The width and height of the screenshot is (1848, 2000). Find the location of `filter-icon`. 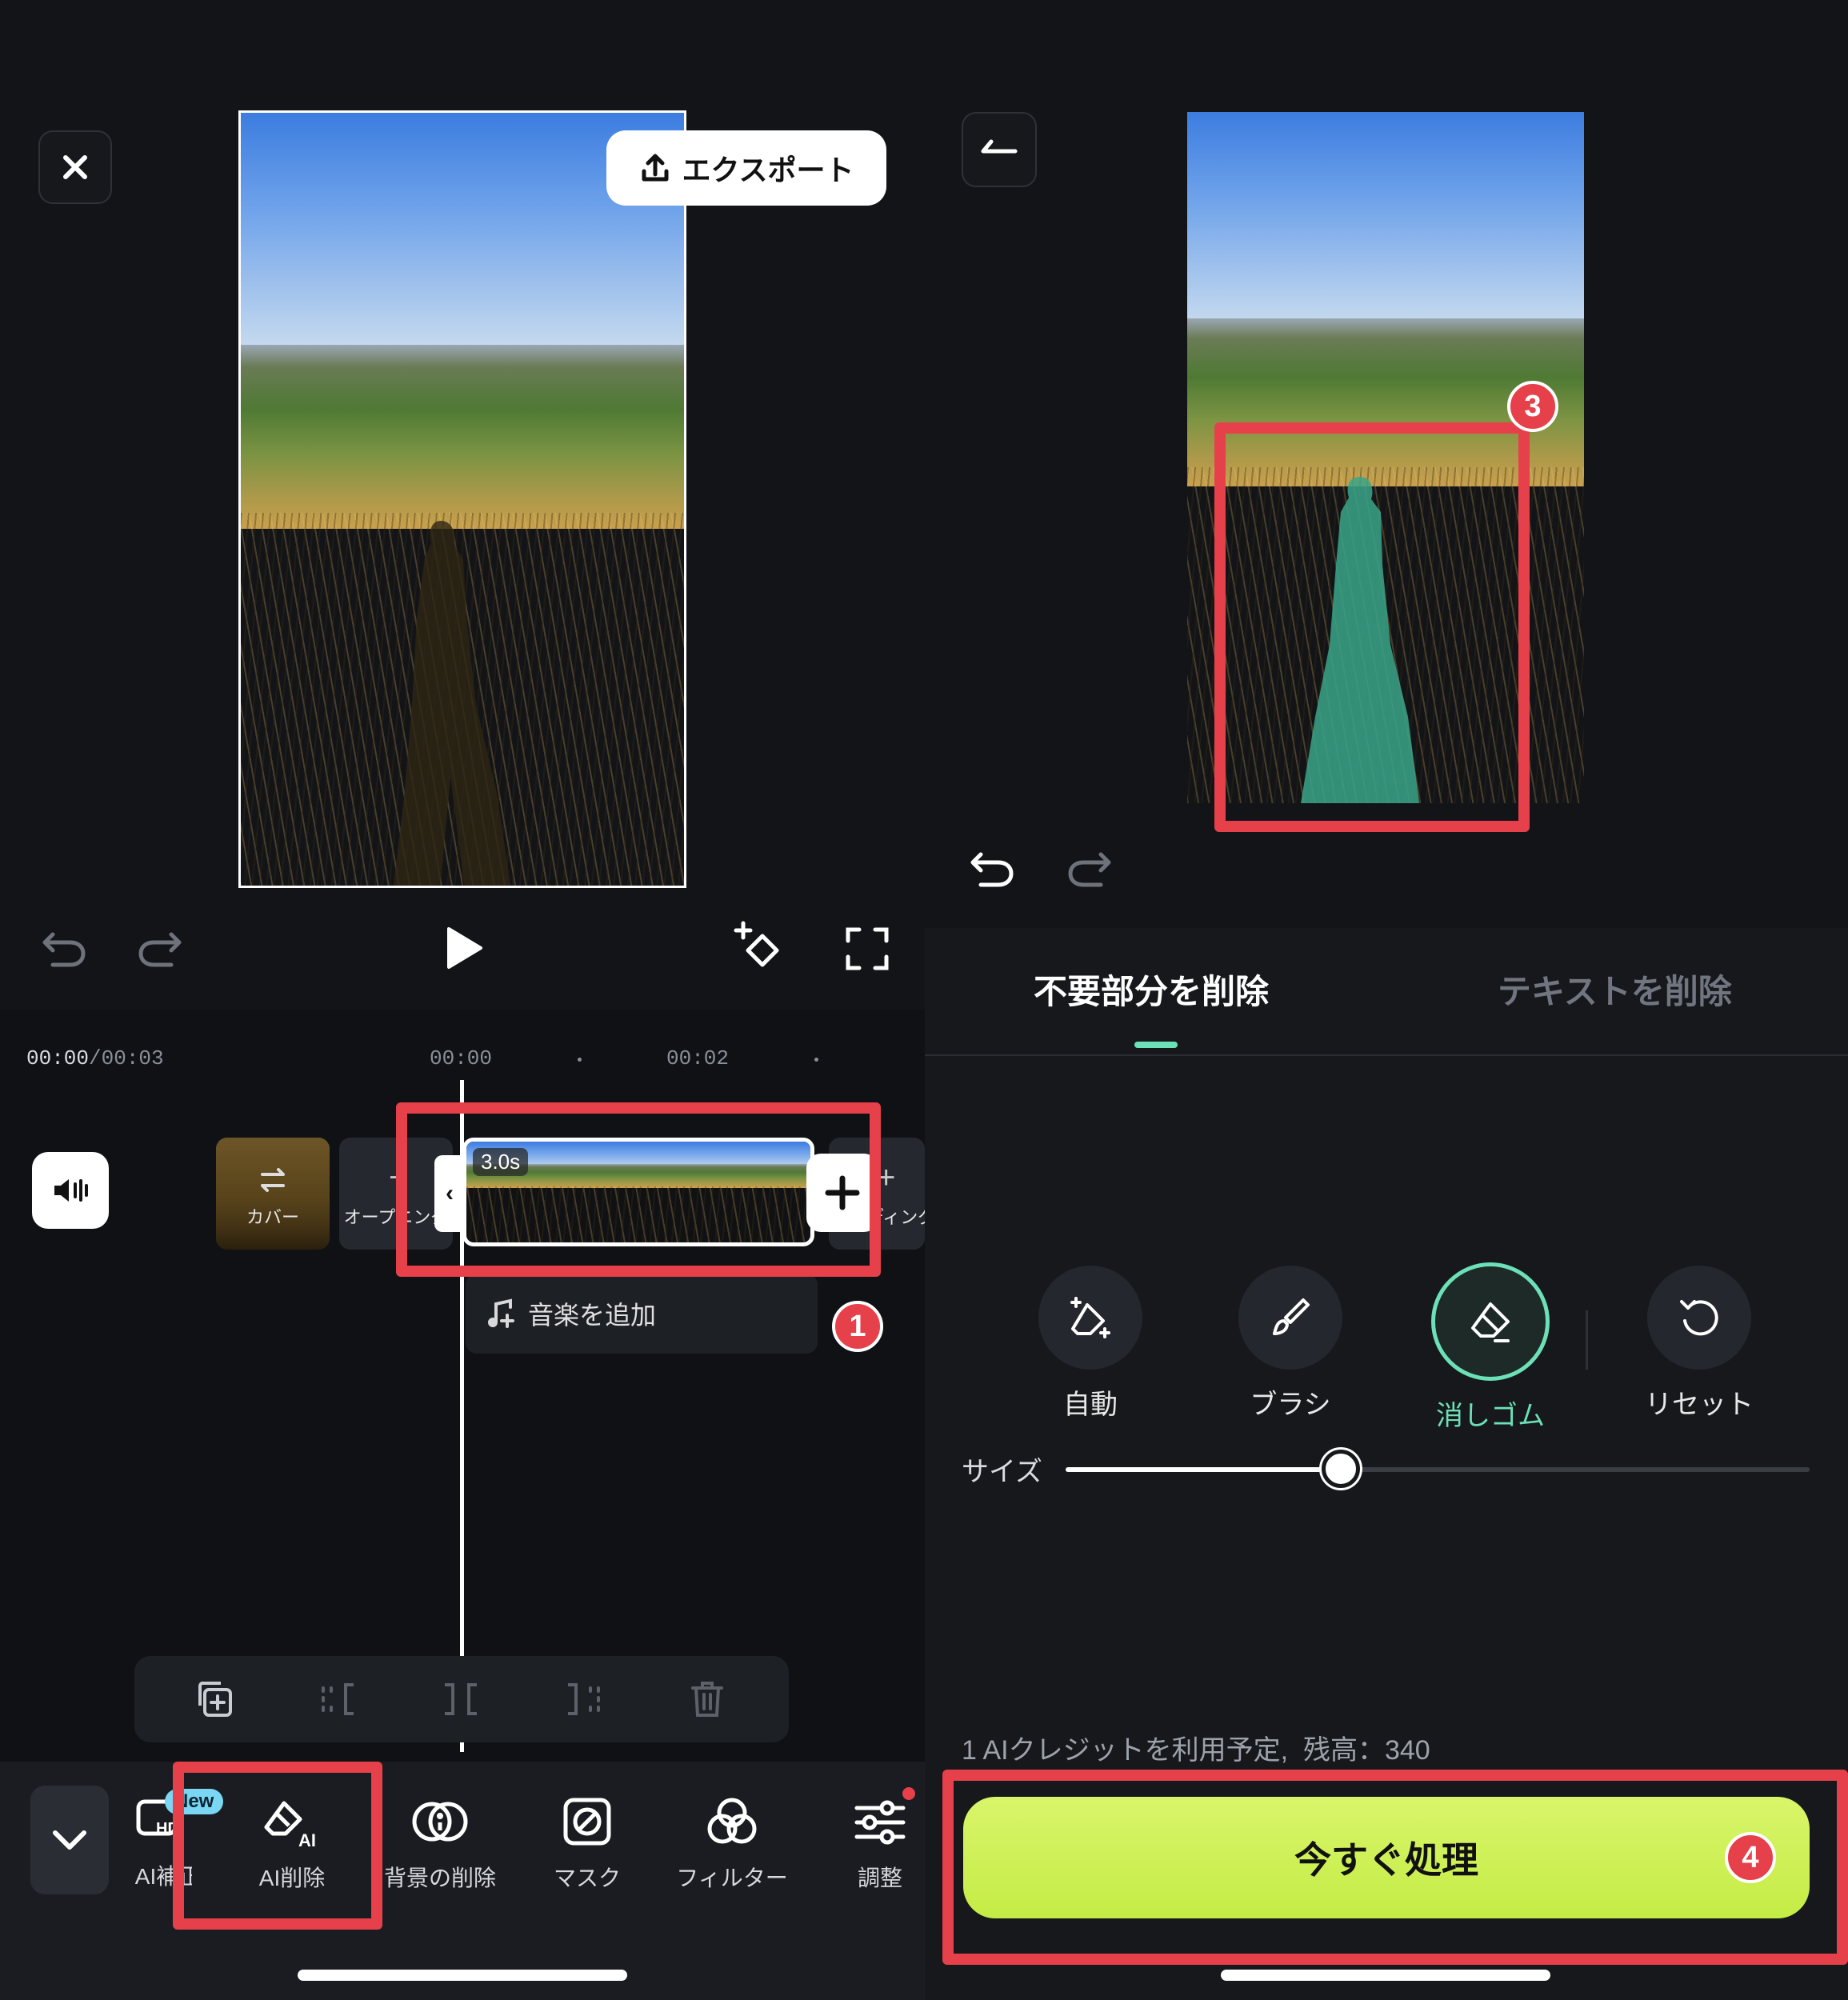

filter-icon is located at coordinates (732, 1821).